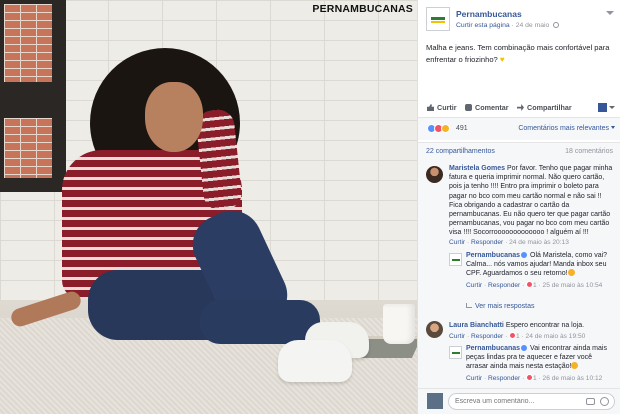 Image resolution: width=620 pixels, height=414 pixels. I want to click on comment-time: 25 de maio às 10:54, so click(573, 285).